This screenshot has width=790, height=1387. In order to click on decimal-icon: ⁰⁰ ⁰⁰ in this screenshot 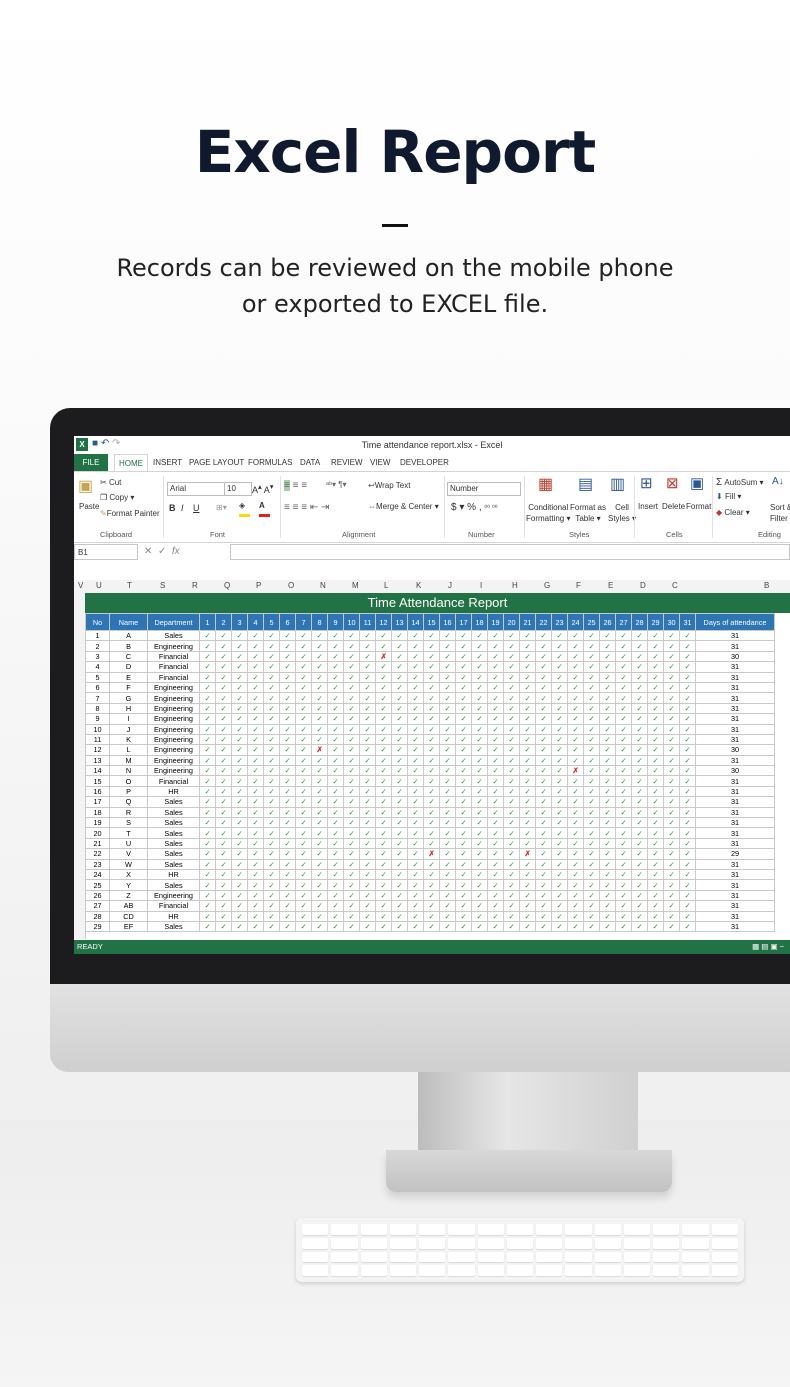, I will do `click(490, 508)`.